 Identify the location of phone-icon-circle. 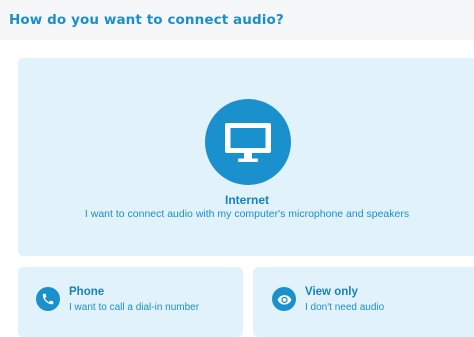
(48, 299).